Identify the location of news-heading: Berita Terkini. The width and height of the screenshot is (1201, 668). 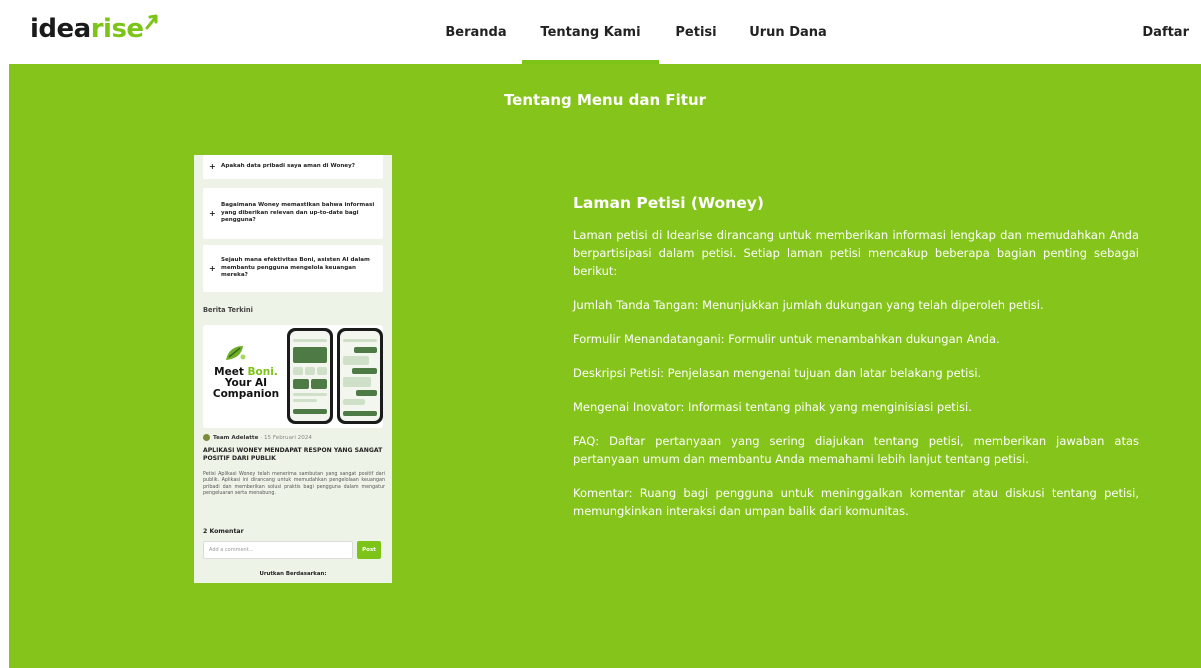
(228, 310).